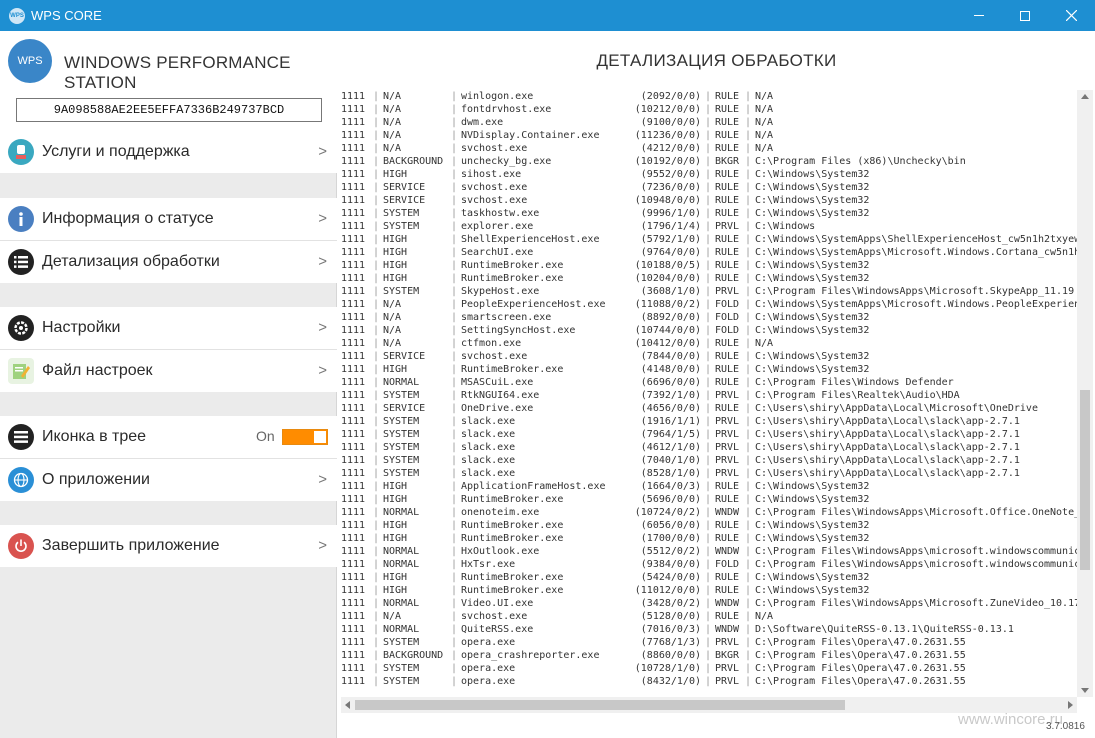  I want to click on log-cell-process: opera.exe, so click(488, 681).